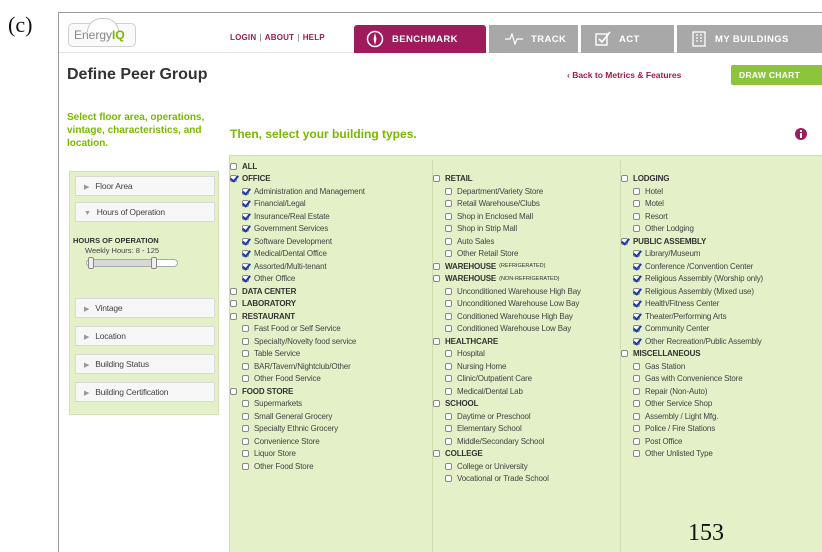  I want to click on building-type-option-vocational-or-trade-school: Vocational or Trade School, so click(525, 479).